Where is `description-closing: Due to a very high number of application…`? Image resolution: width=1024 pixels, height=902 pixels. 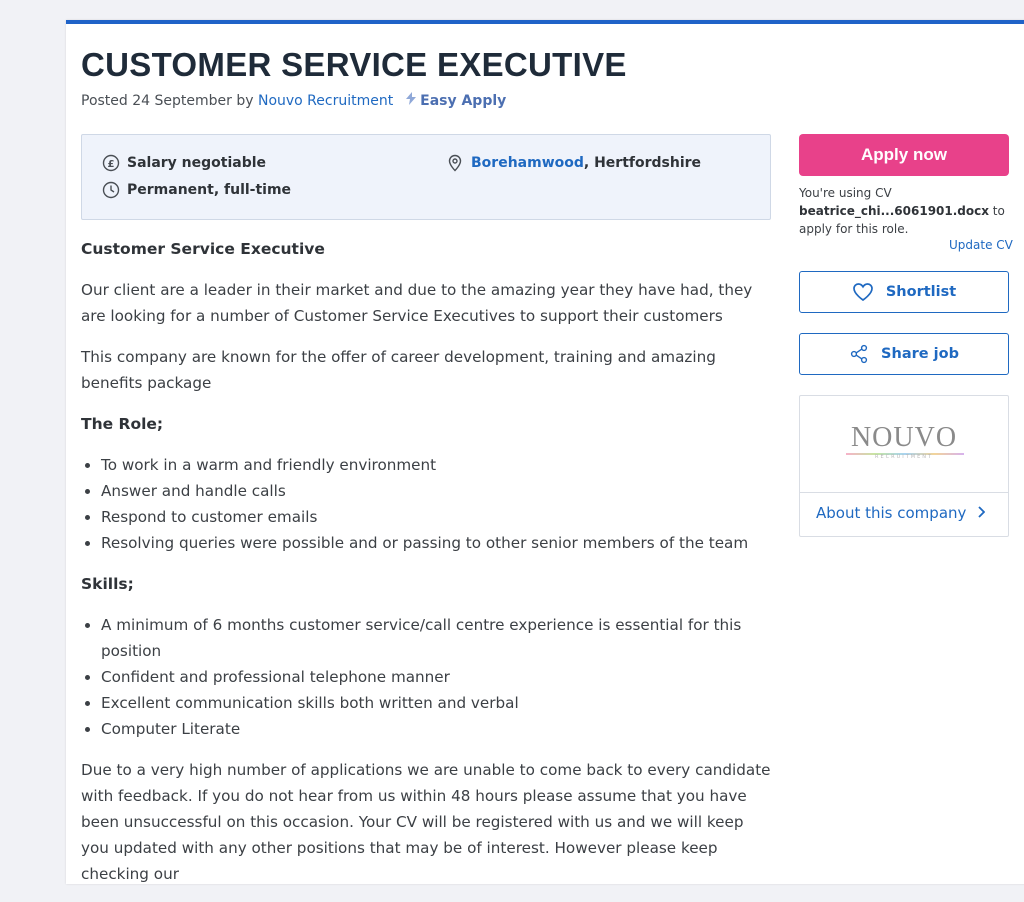
description-closing: Due to a very high number of application… is located at coordinates (426, 822).